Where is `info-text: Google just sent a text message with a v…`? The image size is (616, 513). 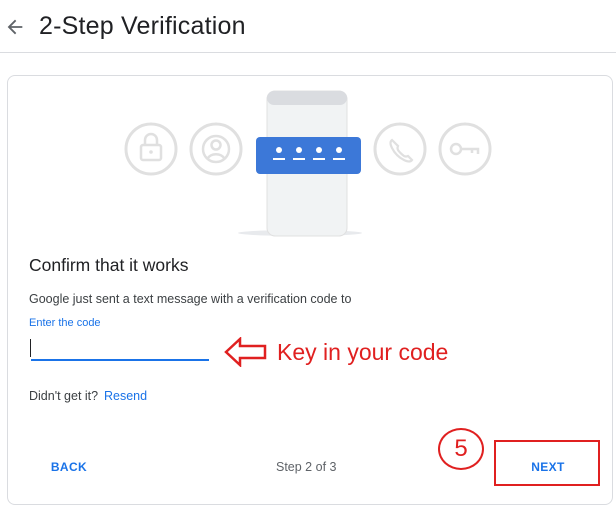 info-text: Google just sent a text message with a v… is located at coordinates (190, 299).